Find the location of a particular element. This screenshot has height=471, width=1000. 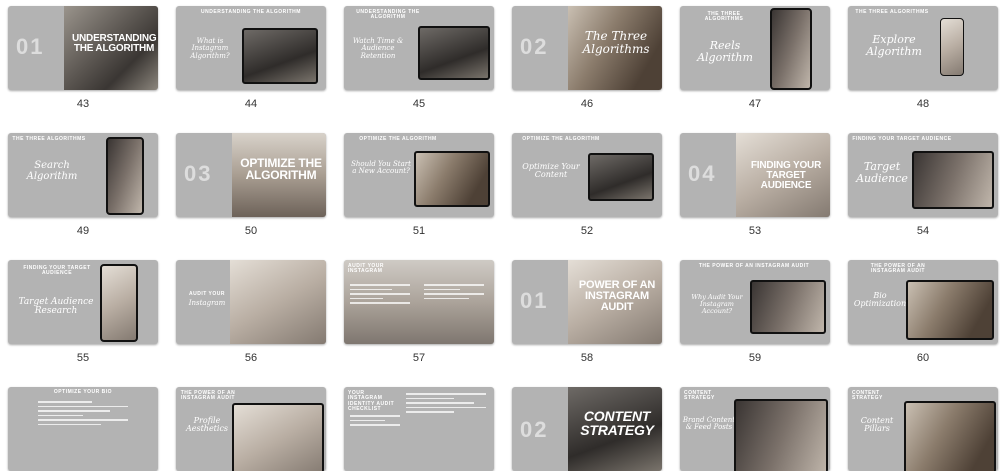

slide-thumbnail-66: CONTENT STRATEGY Content Pillars is located at coordinates (923, 429).